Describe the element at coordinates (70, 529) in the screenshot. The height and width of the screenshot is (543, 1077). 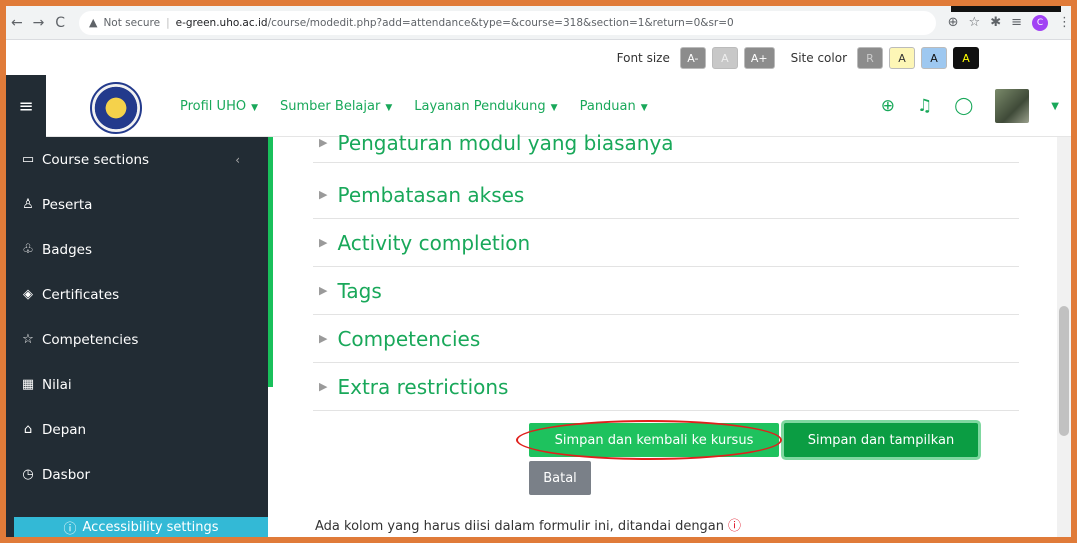
I see `info-icon: ⓘ` at that location.